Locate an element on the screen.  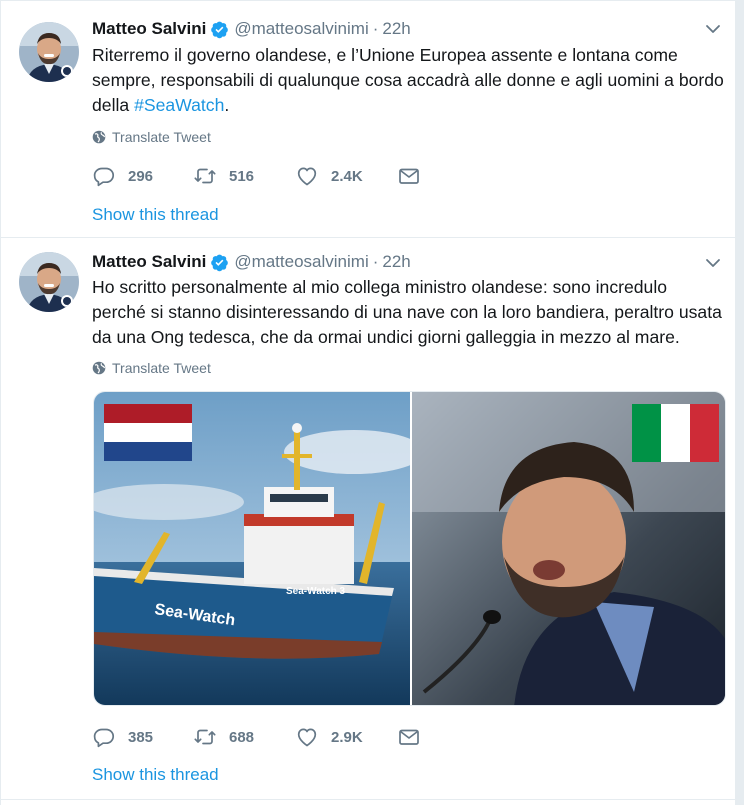
tweet-actions: 296 516 2.4K is located at coordinates (262, 176).